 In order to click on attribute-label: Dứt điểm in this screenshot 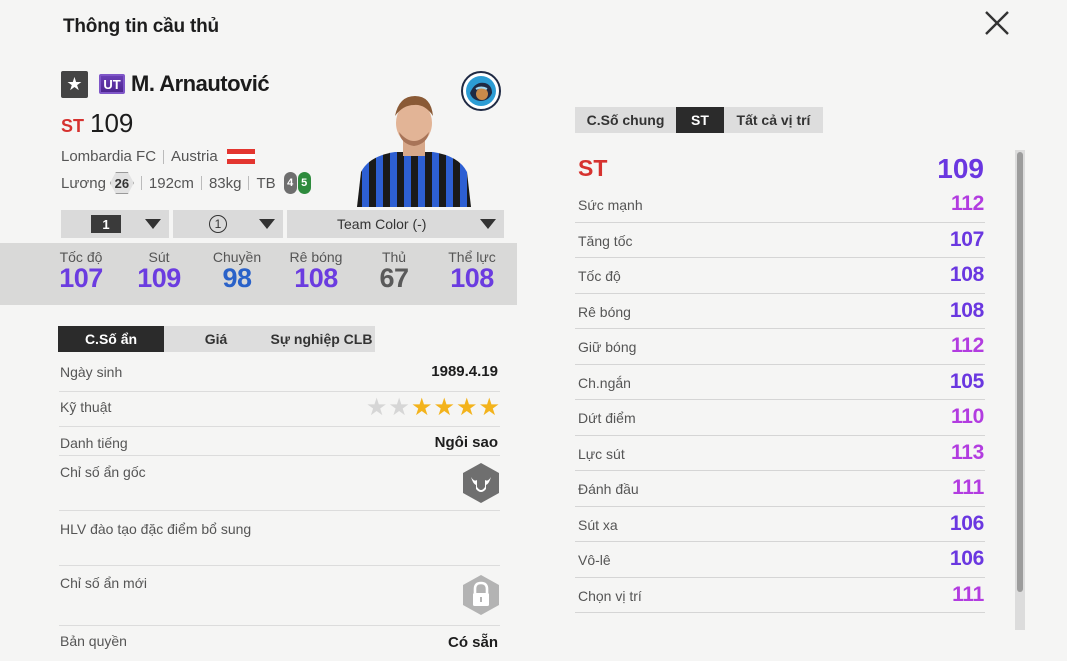, I will do `click(607, 418)`.